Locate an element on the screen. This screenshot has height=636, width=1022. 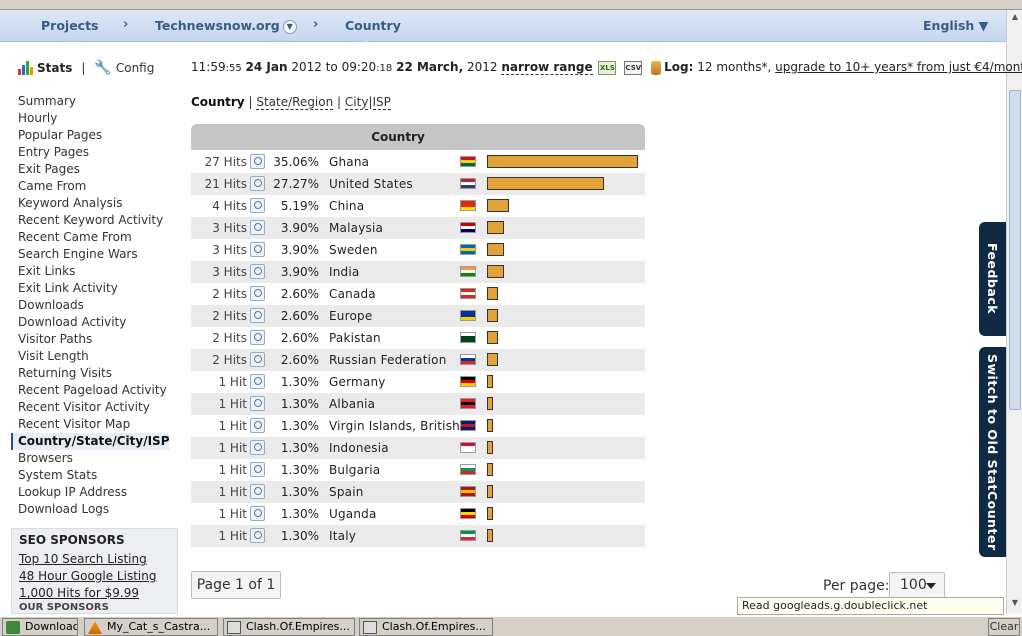
scroll-up-icon: ▲ is located at coordinates (1015, 18).